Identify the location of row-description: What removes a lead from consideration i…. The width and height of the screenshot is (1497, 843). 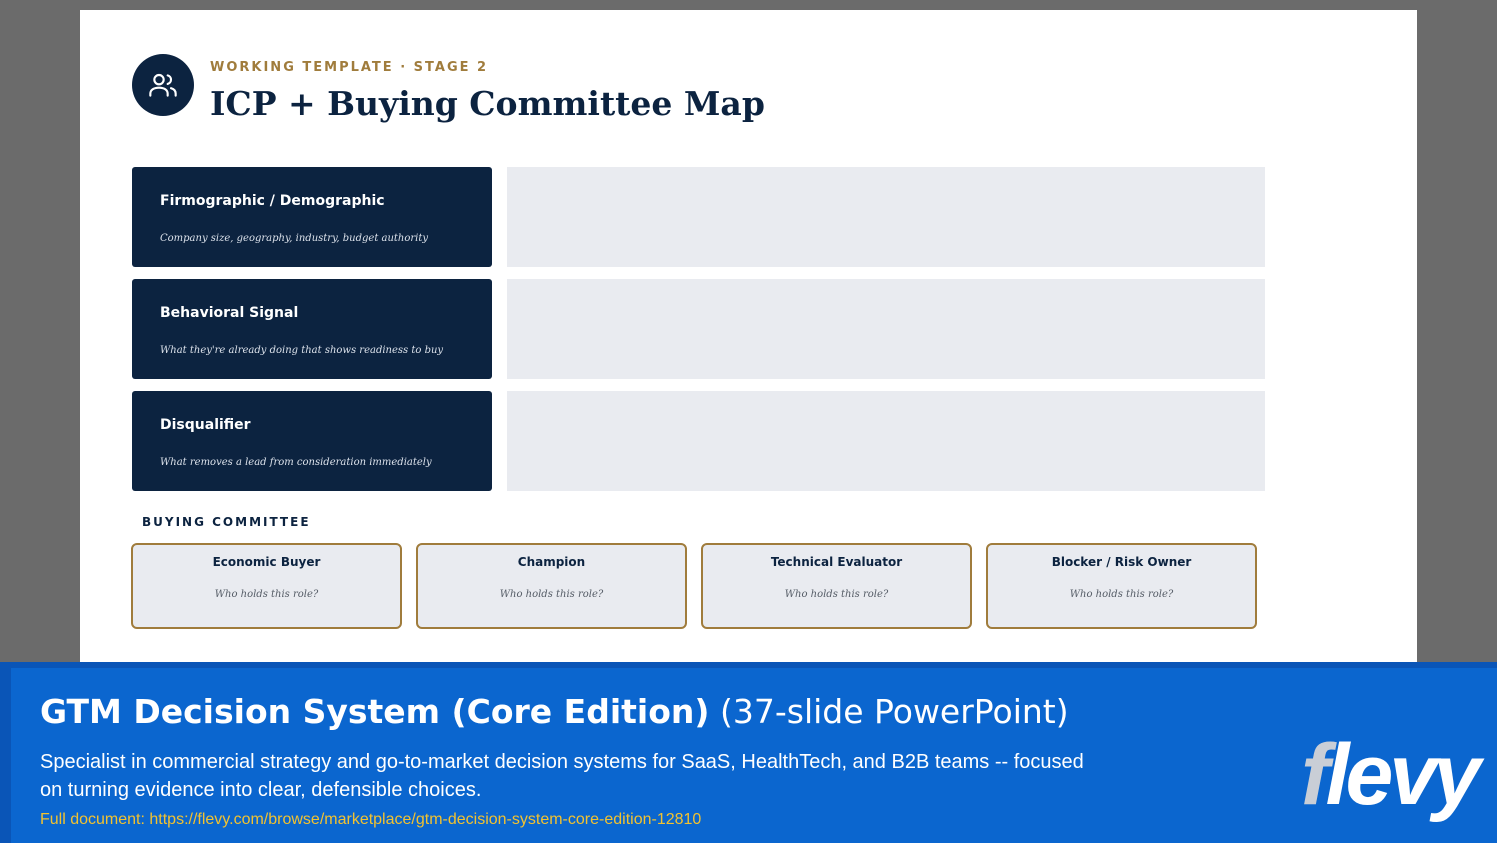
(296, 462).